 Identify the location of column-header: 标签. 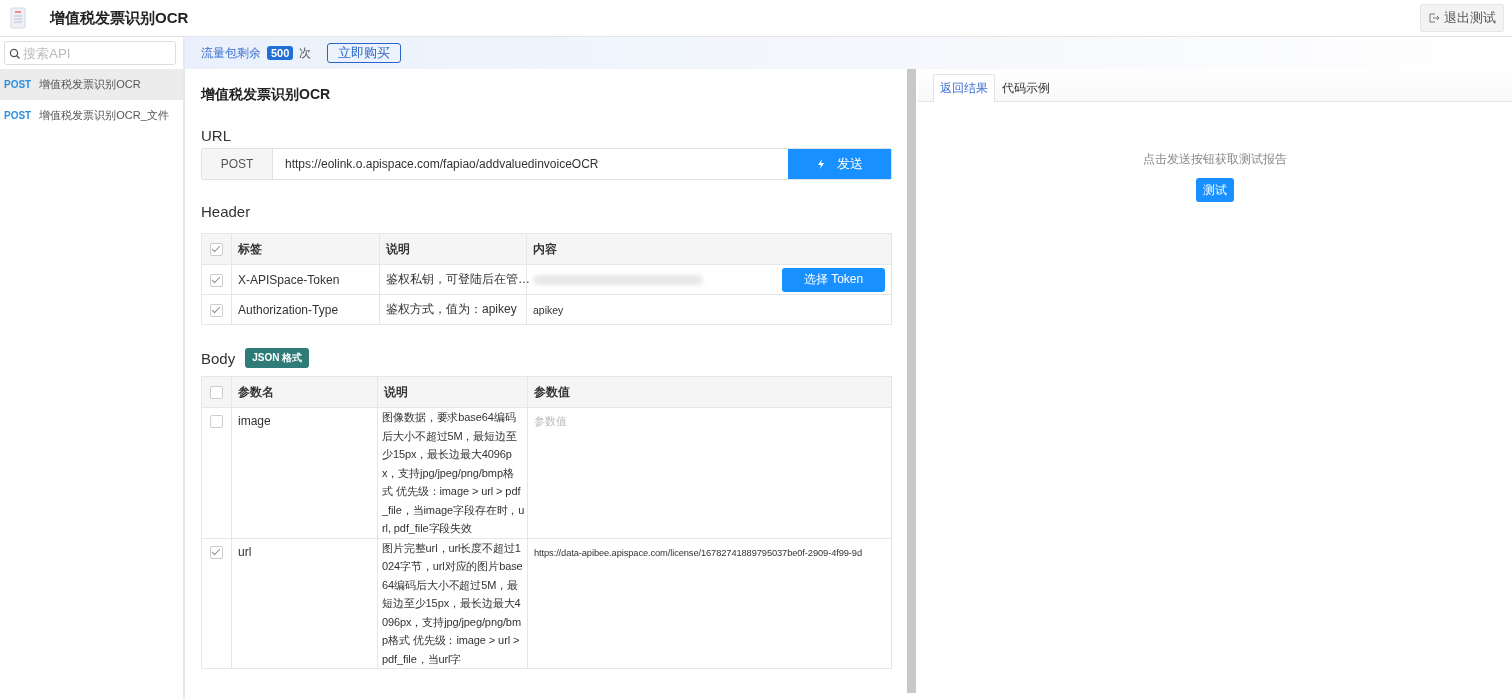
(305, 249).